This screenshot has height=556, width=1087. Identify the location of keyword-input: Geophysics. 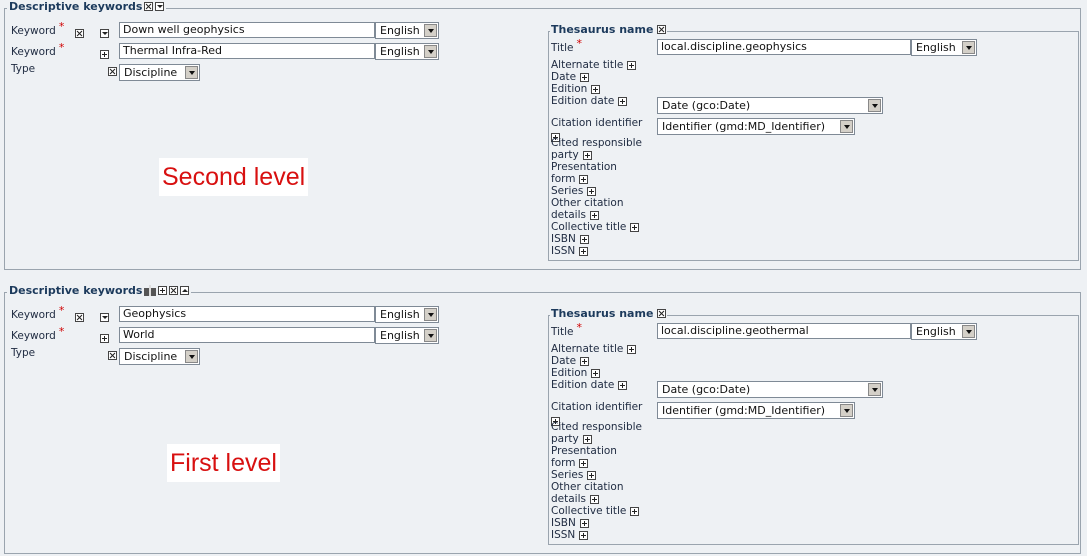
(247, 314).